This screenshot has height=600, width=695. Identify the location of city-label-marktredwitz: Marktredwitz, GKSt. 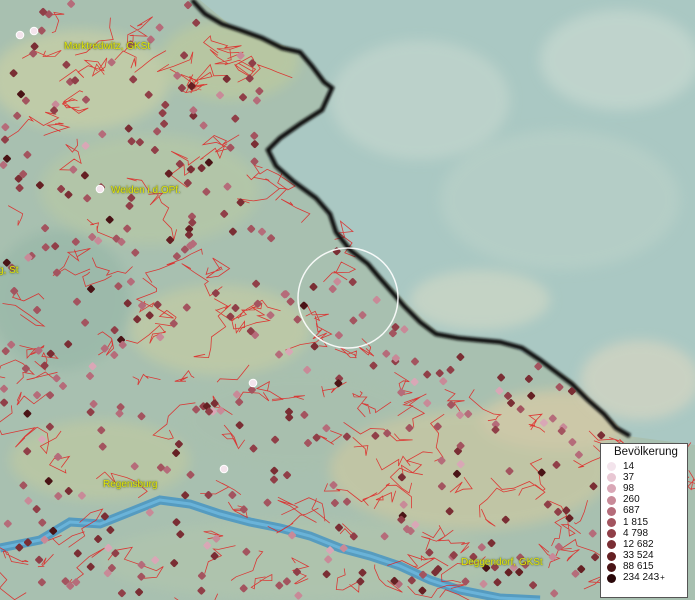
(107, 46).